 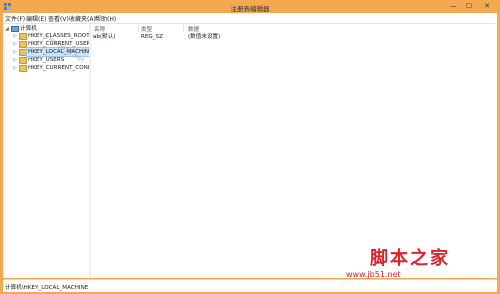 What do you see at coordinates (152, 37) in the screenshot?
I see `value-type: REG_SZ` at bounding box center [152, 37].